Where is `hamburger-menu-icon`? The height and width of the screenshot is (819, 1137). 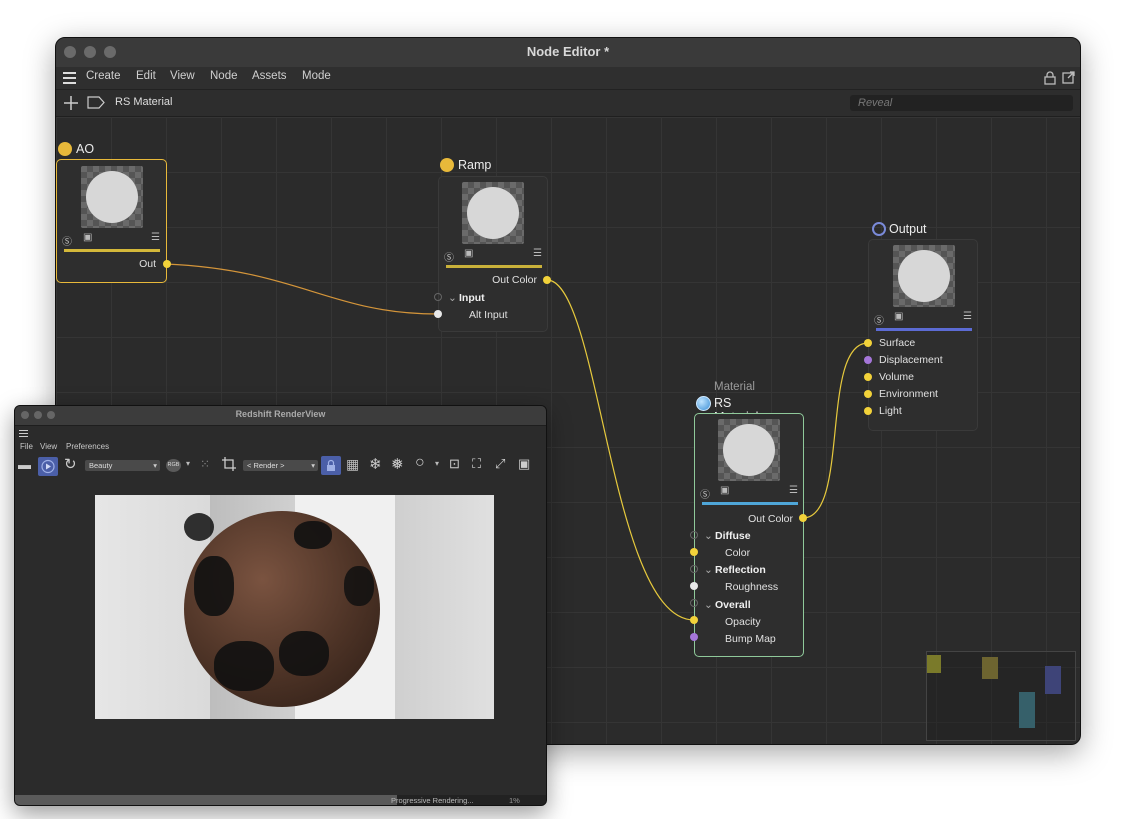
hamburger-menu-icon is located at coordinates (23, 433).